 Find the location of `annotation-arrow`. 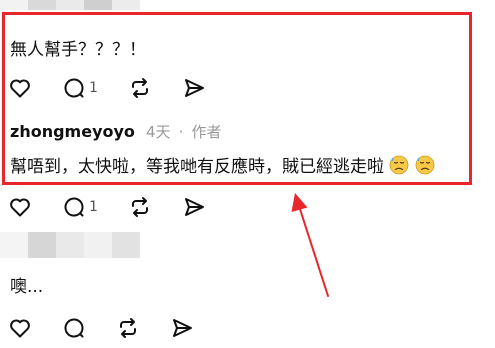

annotation-arrow is located at coordinates (310, 245).